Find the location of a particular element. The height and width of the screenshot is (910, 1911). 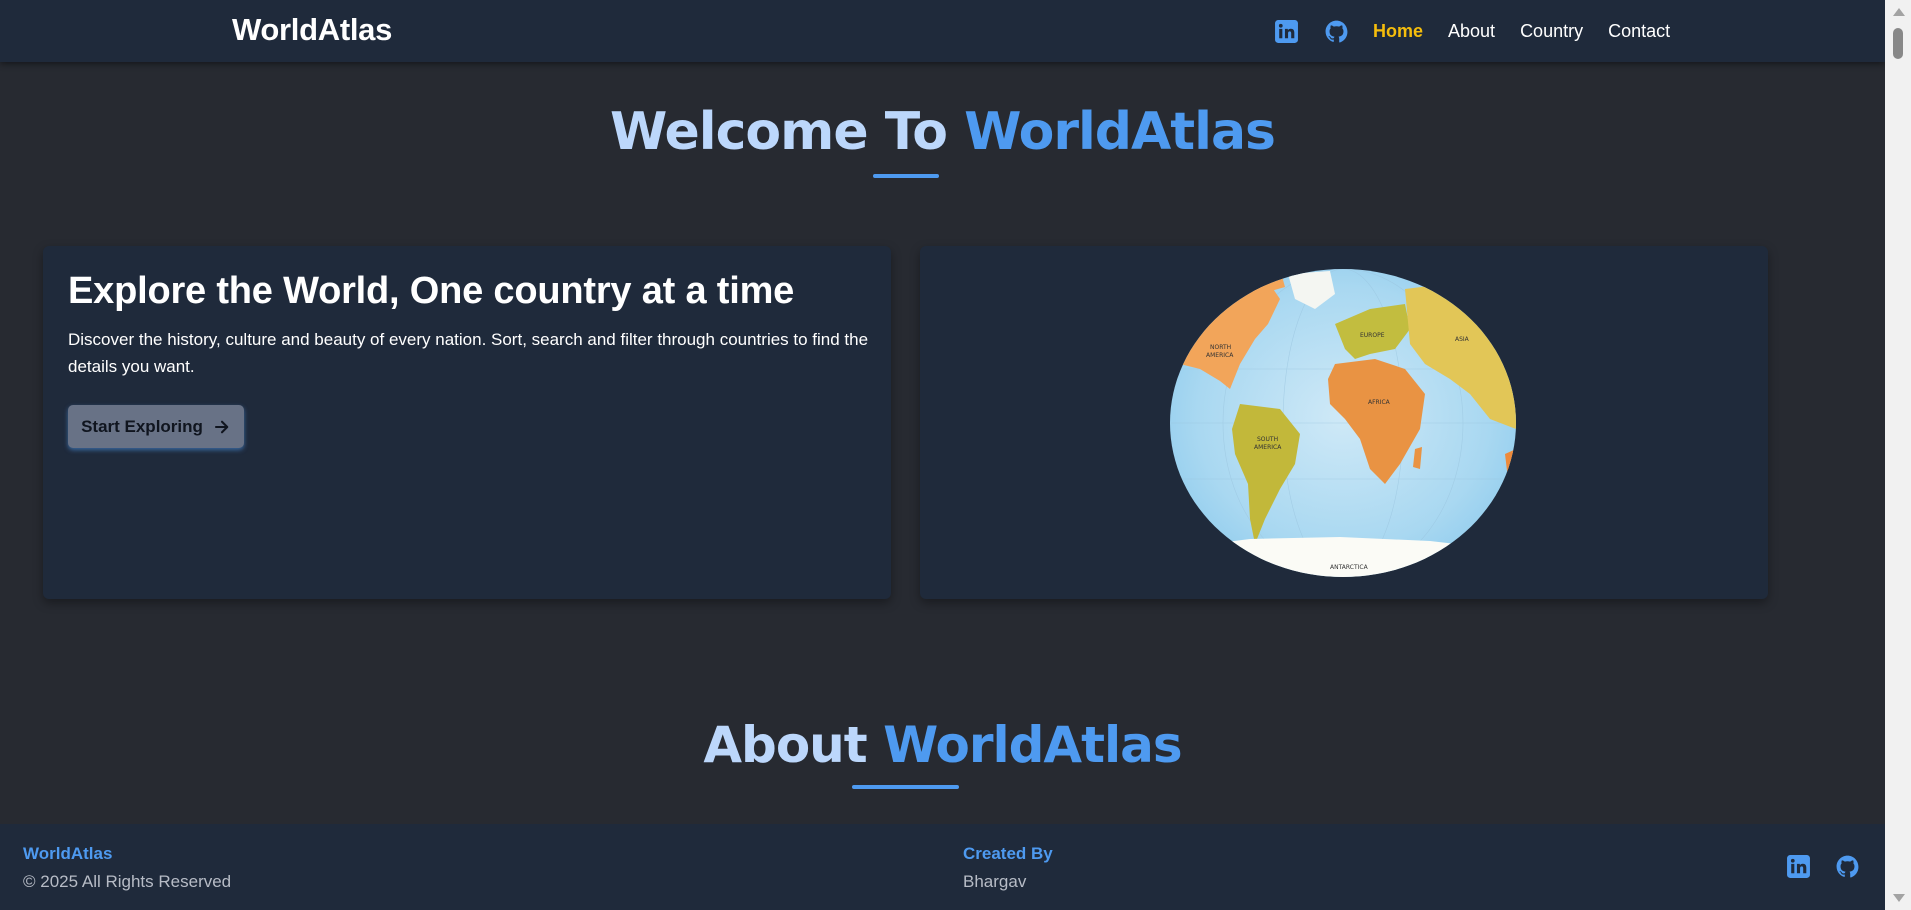

site-header: WorldAtlas Home About Country Contact is located at coordinates (942, 31).